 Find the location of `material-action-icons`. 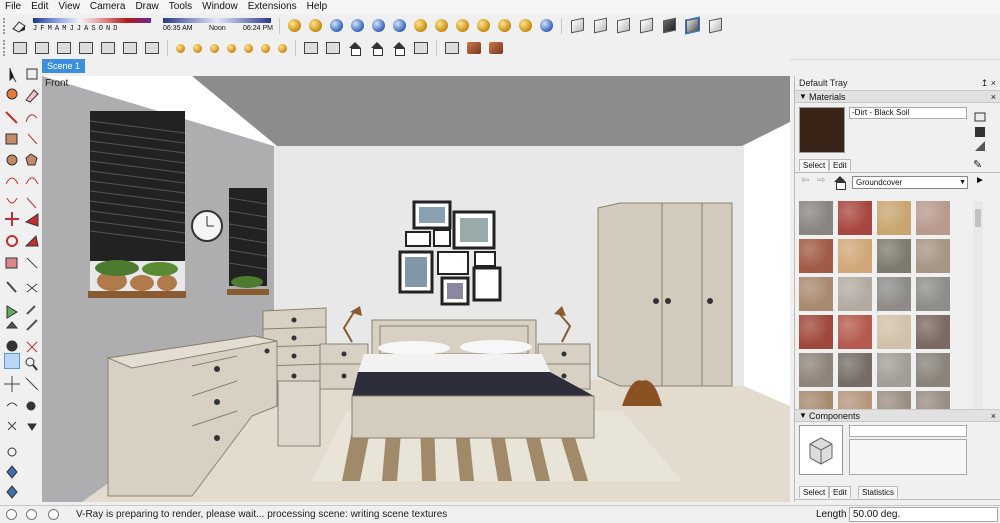

material-action-icons is located at coordinates (981, 132).